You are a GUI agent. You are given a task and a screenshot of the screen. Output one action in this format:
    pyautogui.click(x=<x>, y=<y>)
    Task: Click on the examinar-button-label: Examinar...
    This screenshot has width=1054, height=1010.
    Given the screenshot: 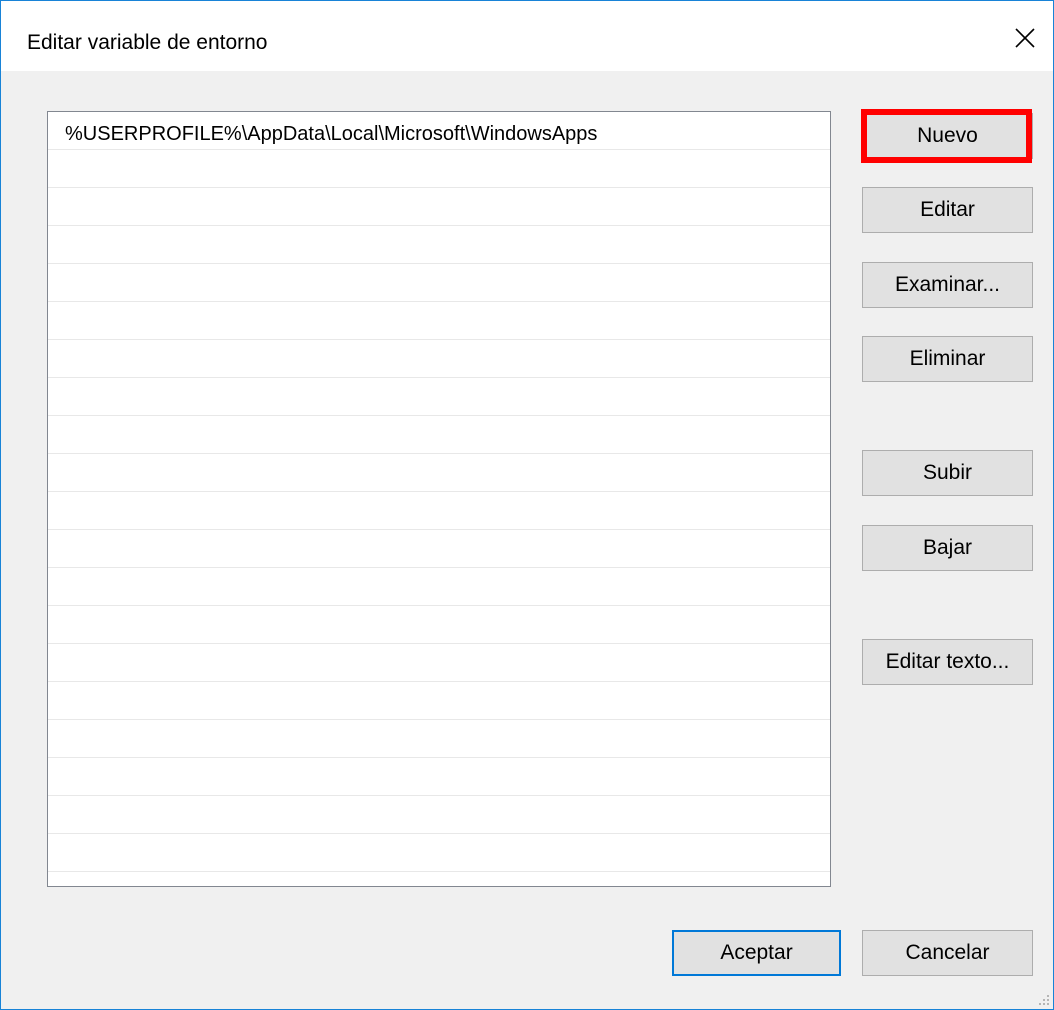 What is the action you would take?
    pyautogui.click(x=947, y=284)
    